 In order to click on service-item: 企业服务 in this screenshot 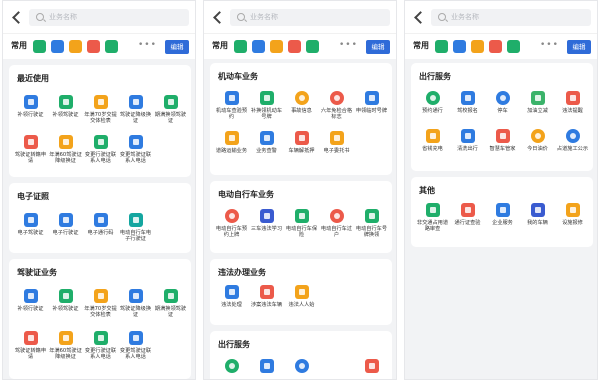, I will do `click(502, 214)`.